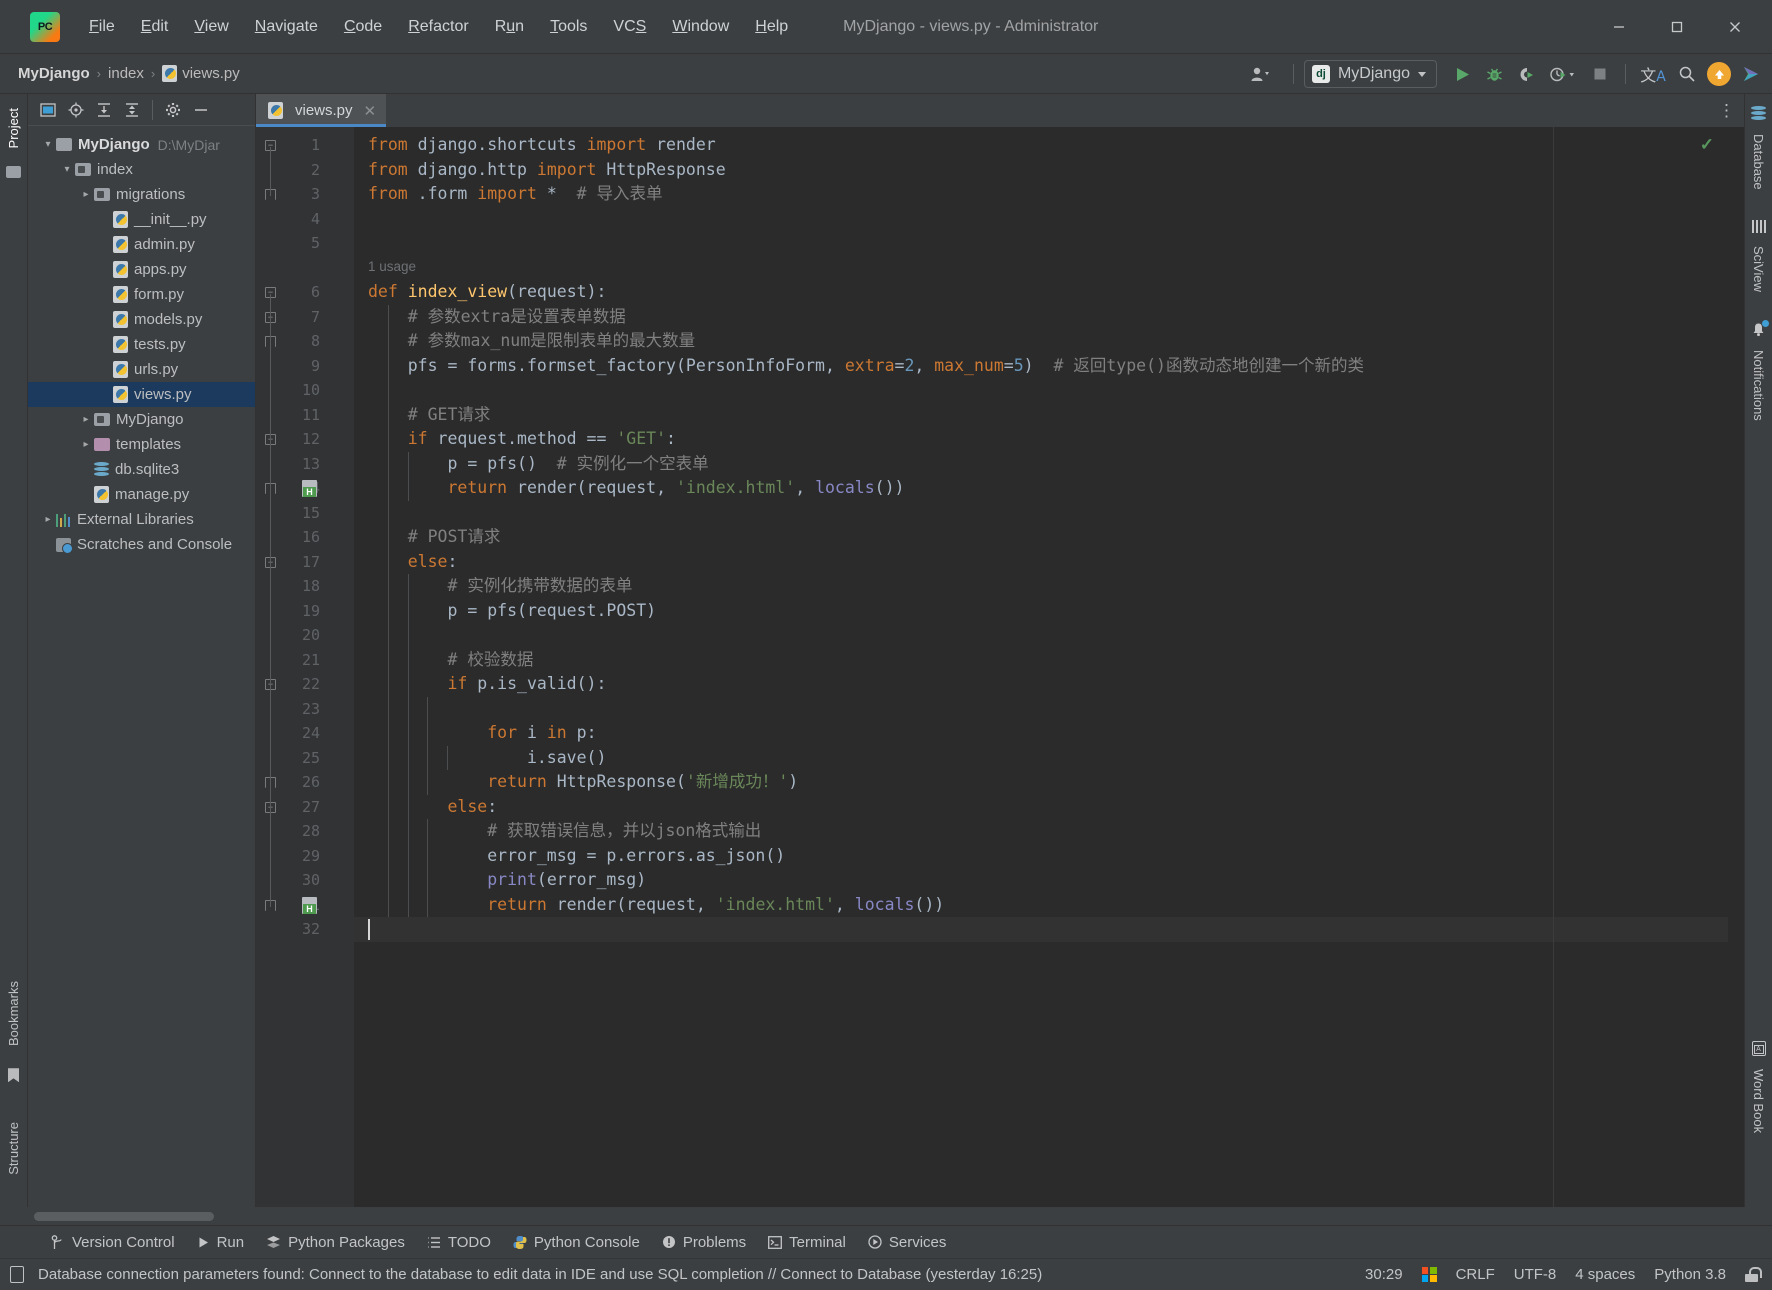  I want to click on menu-tools: Tools, so click(568, 27).